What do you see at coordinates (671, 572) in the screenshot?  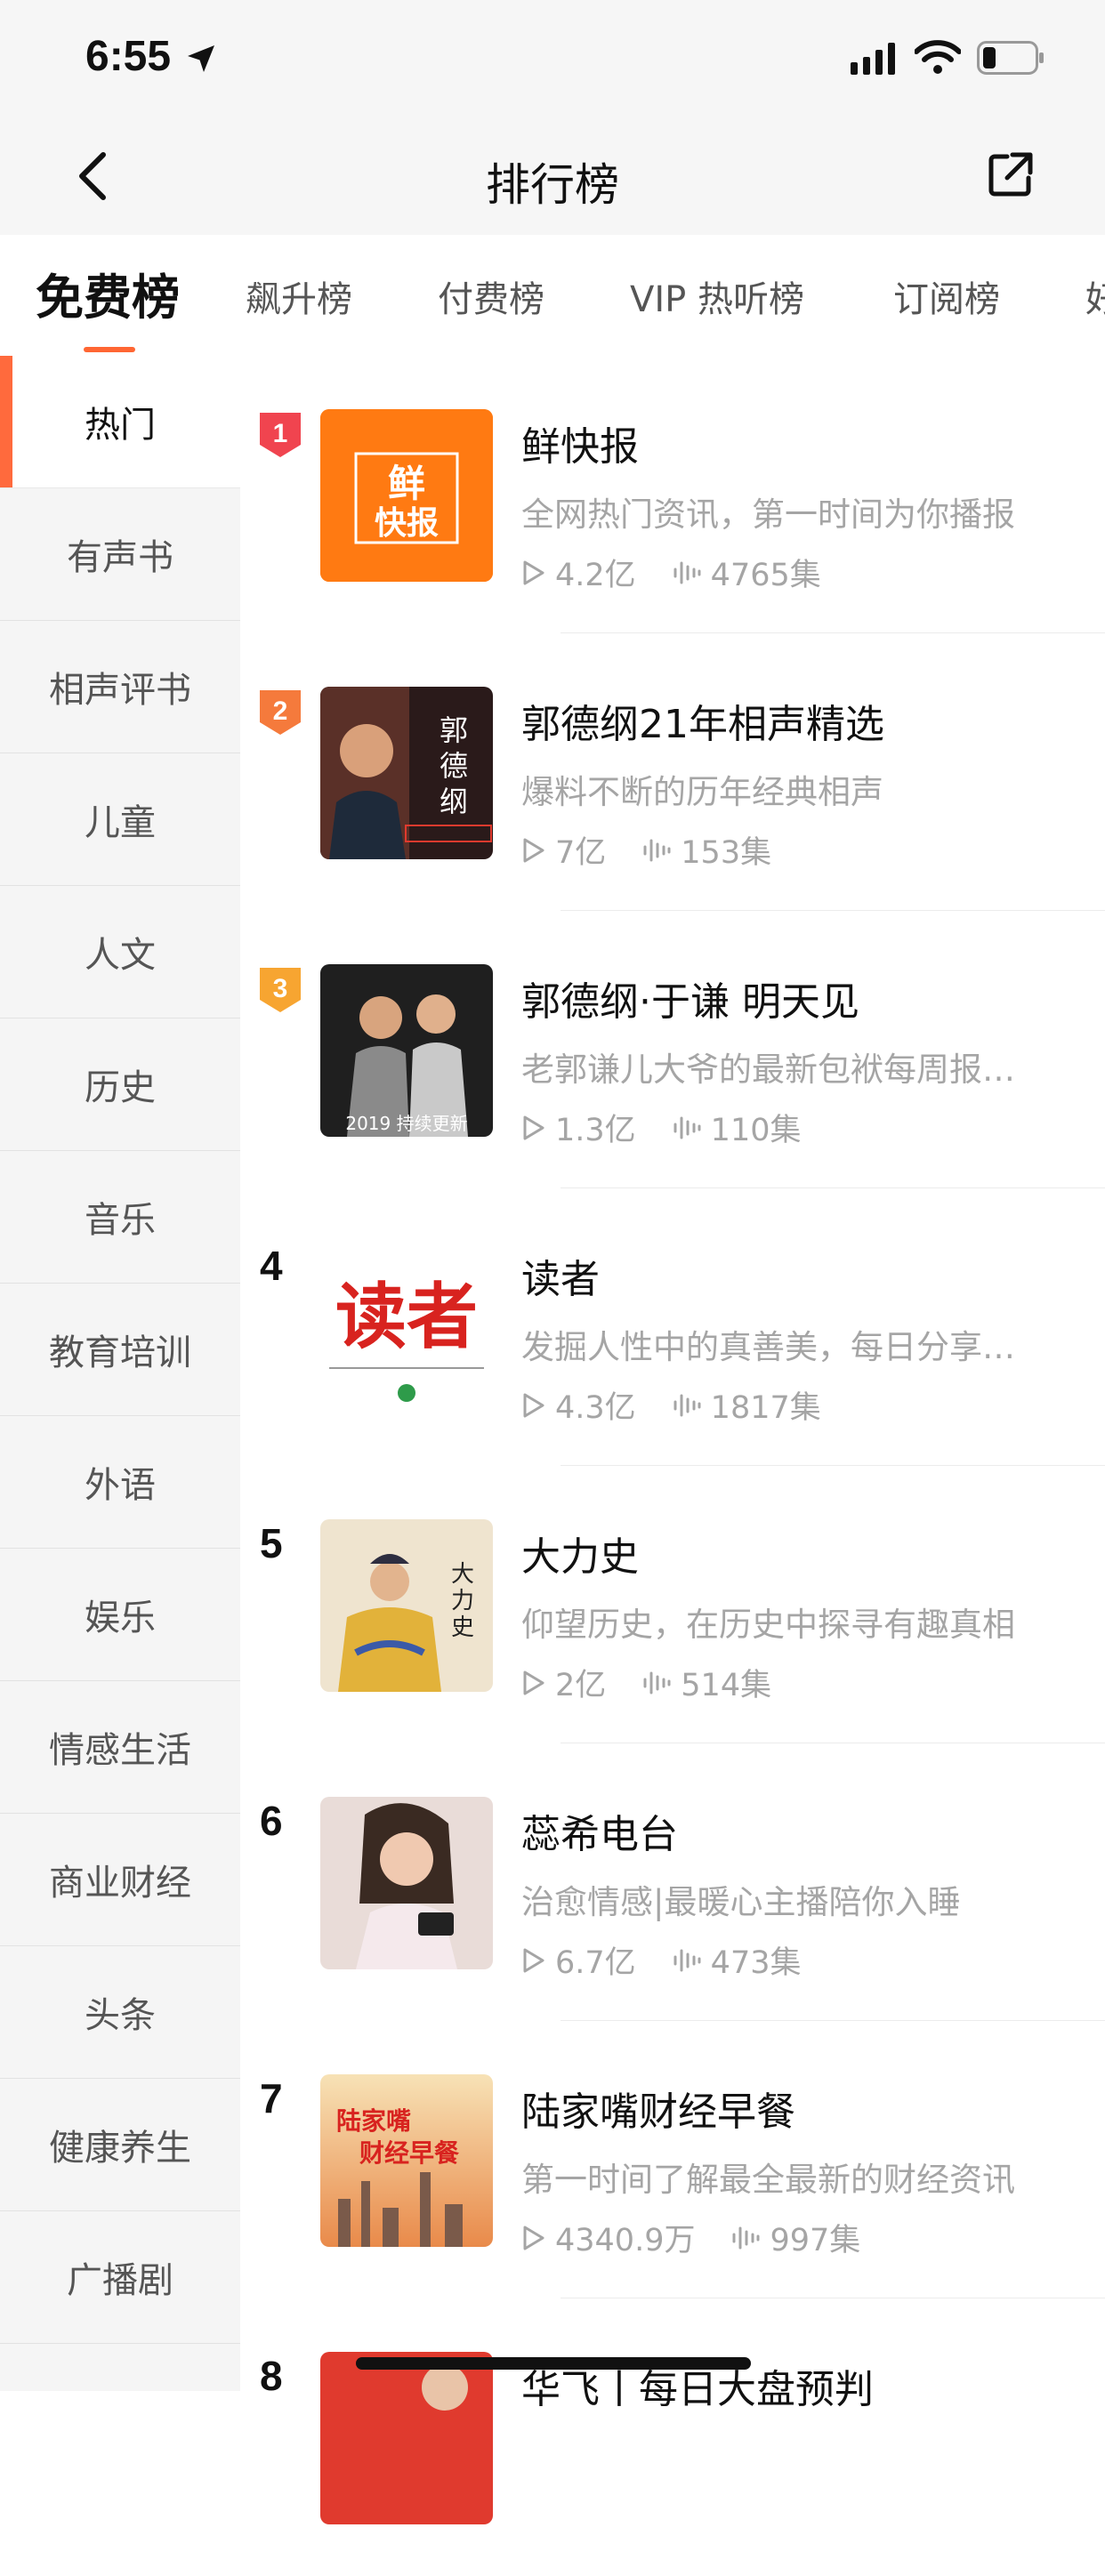 I see `item-meta: 4.2亿 4765集` at bounding box center [671, 572].